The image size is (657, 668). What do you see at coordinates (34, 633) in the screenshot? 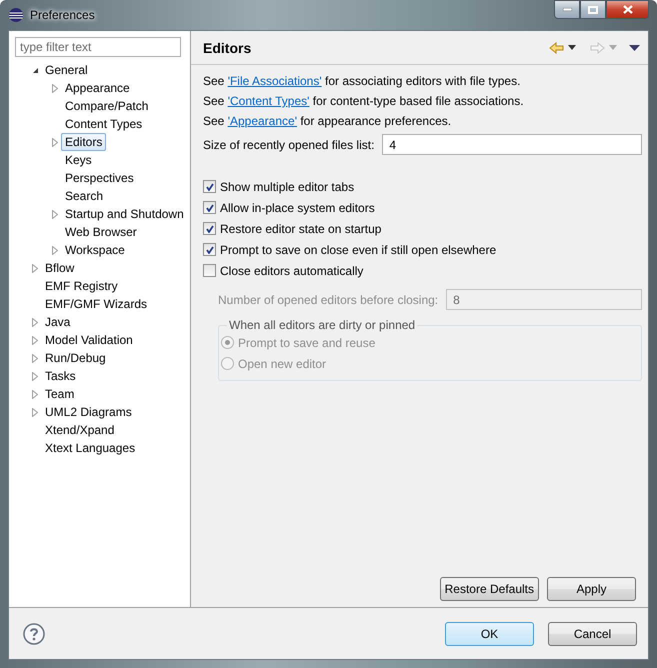
I see `help-icon` at bounding box center [34, 633].